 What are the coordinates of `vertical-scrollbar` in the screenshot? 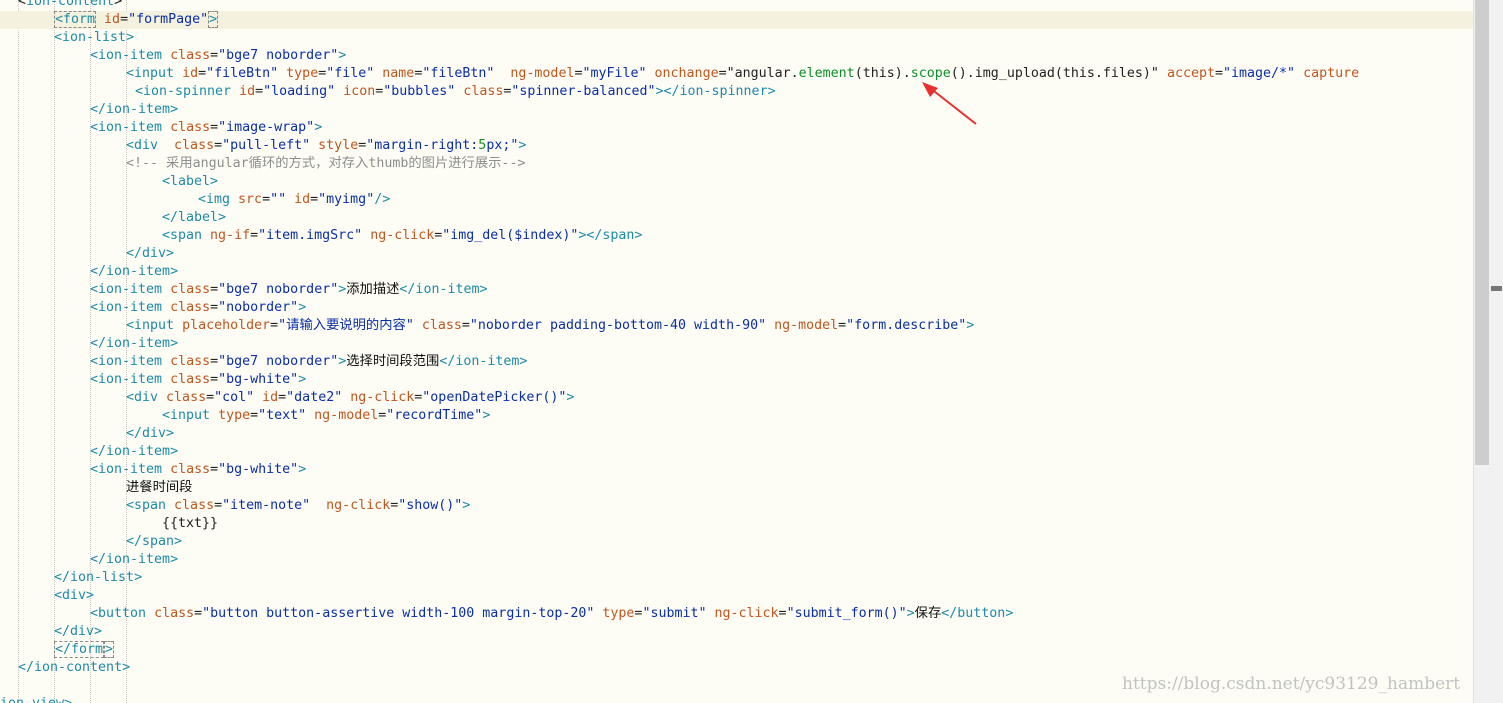 It's located at (1488, 351).